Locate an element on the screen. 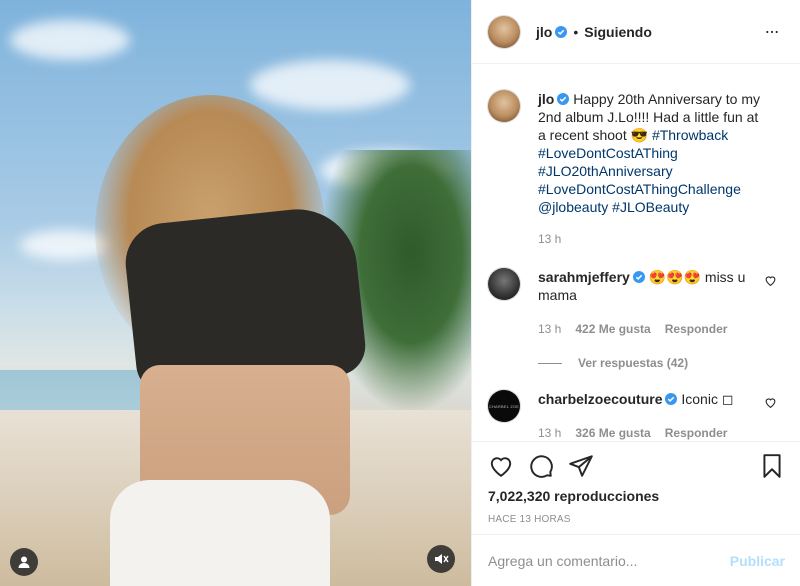  action-bar: 7,022,320 reproducciones HACE 13 HORAS is located at coordinates (636, 483).